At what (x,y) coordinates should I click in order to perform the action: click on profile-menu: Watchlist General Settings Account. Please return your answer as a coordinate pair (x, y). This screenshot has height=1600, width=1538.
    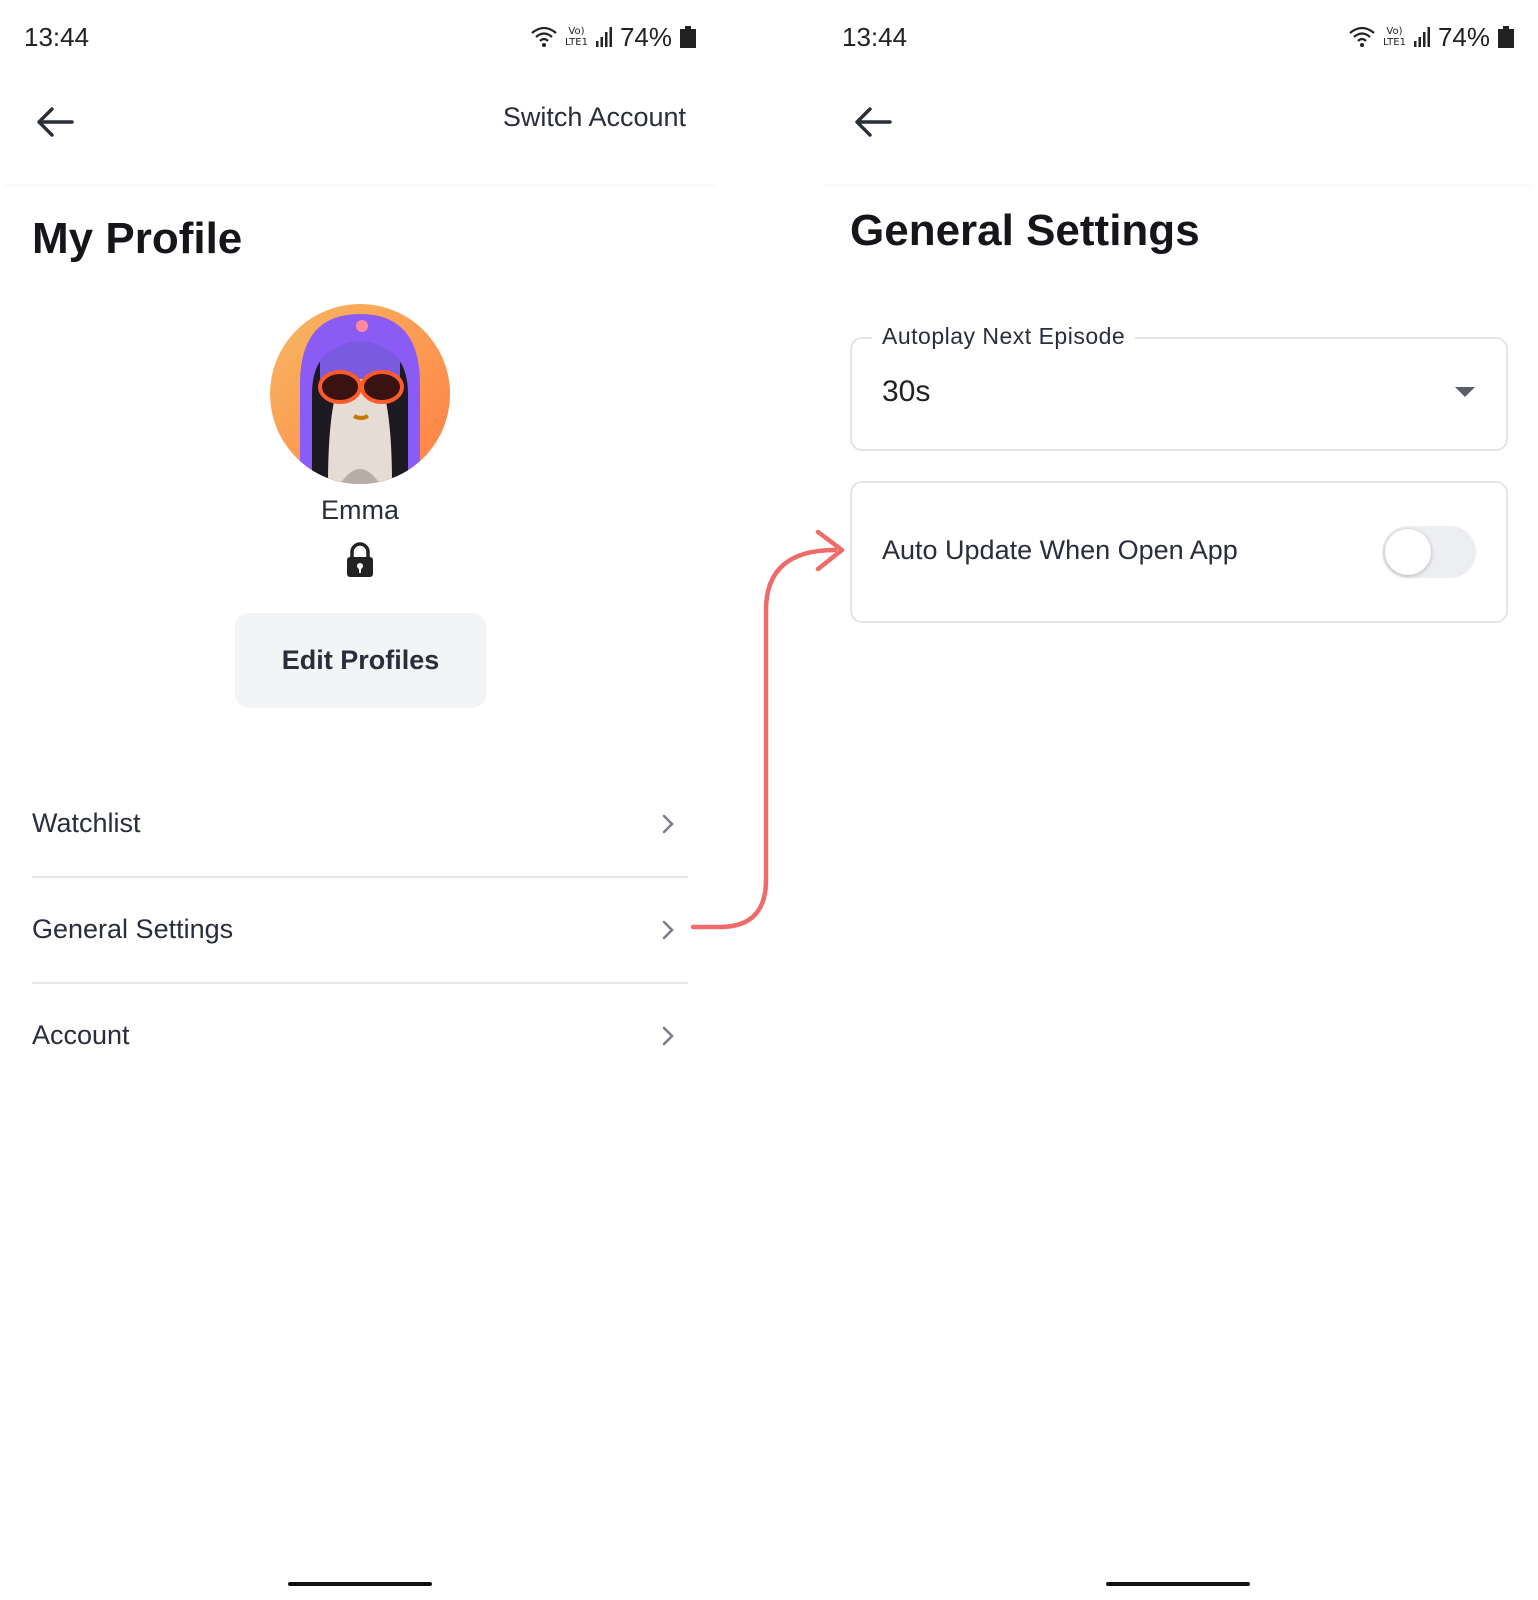
    Looking at the image, I should click on (360, 930).